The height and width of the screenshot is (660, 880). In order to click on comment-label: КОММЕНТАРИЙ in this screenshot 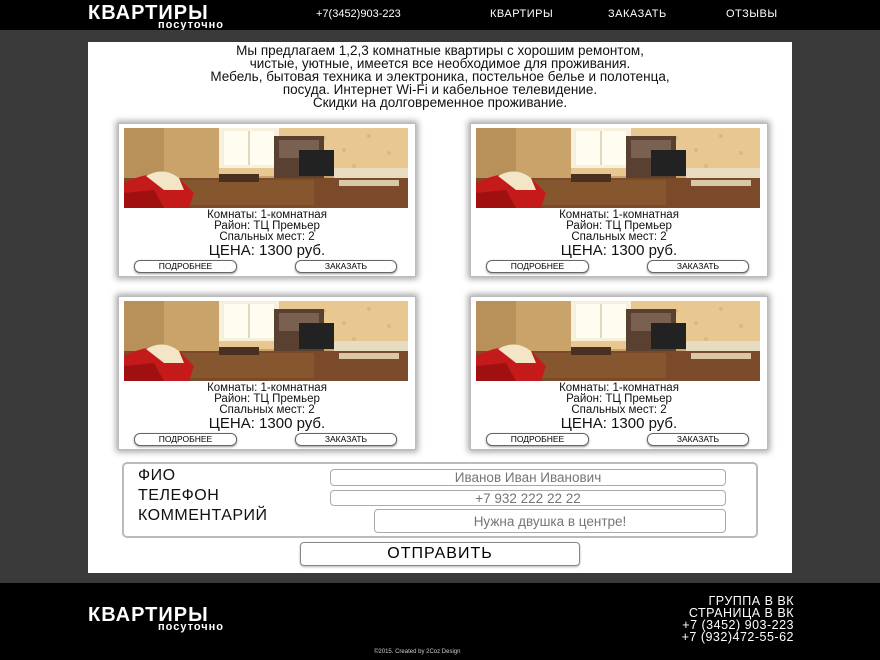, I will do `click(203, 515)`.